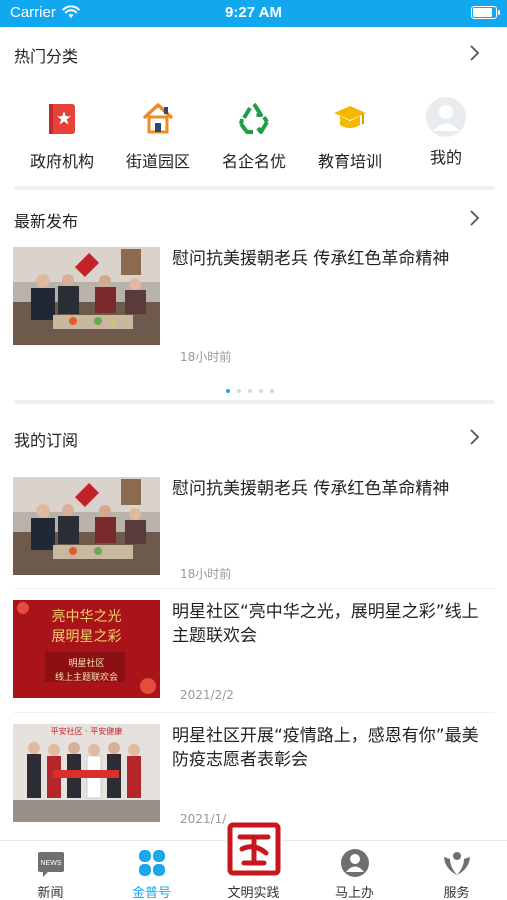 The width and height of the screenshot is (507, 900). I want to click on category-label: 名企名优, so click(253, 161).